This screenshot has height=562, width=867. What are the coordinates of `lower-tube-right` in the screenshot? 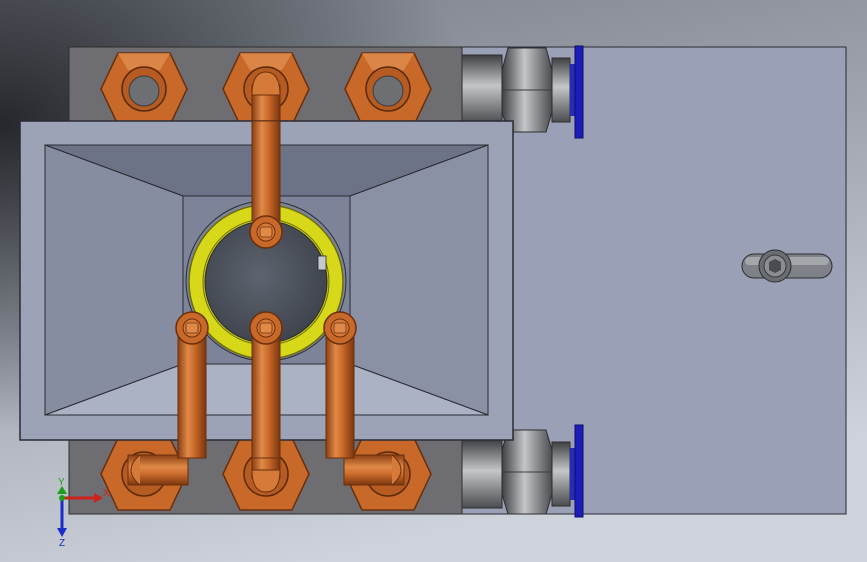 It's located at (340, 385).